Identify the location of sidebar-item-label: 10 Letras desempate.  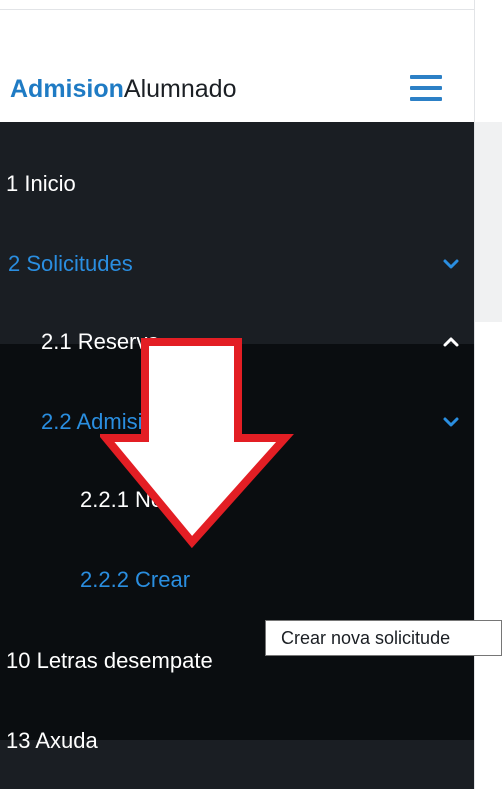
(109, 660).